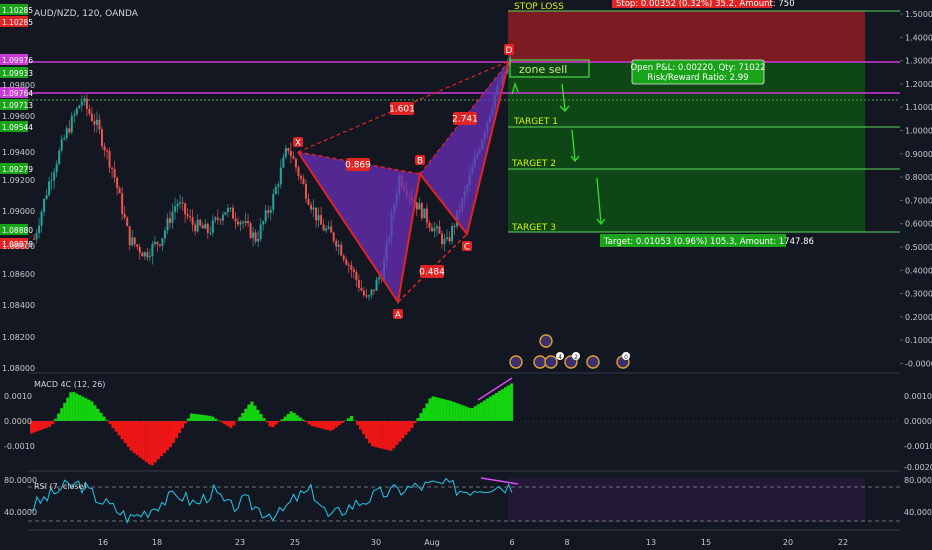  What do you see at coordinates (17, 169) in the screenshot?
I see `price-tag-text: 1.09279` at bounding box center [17, 169].